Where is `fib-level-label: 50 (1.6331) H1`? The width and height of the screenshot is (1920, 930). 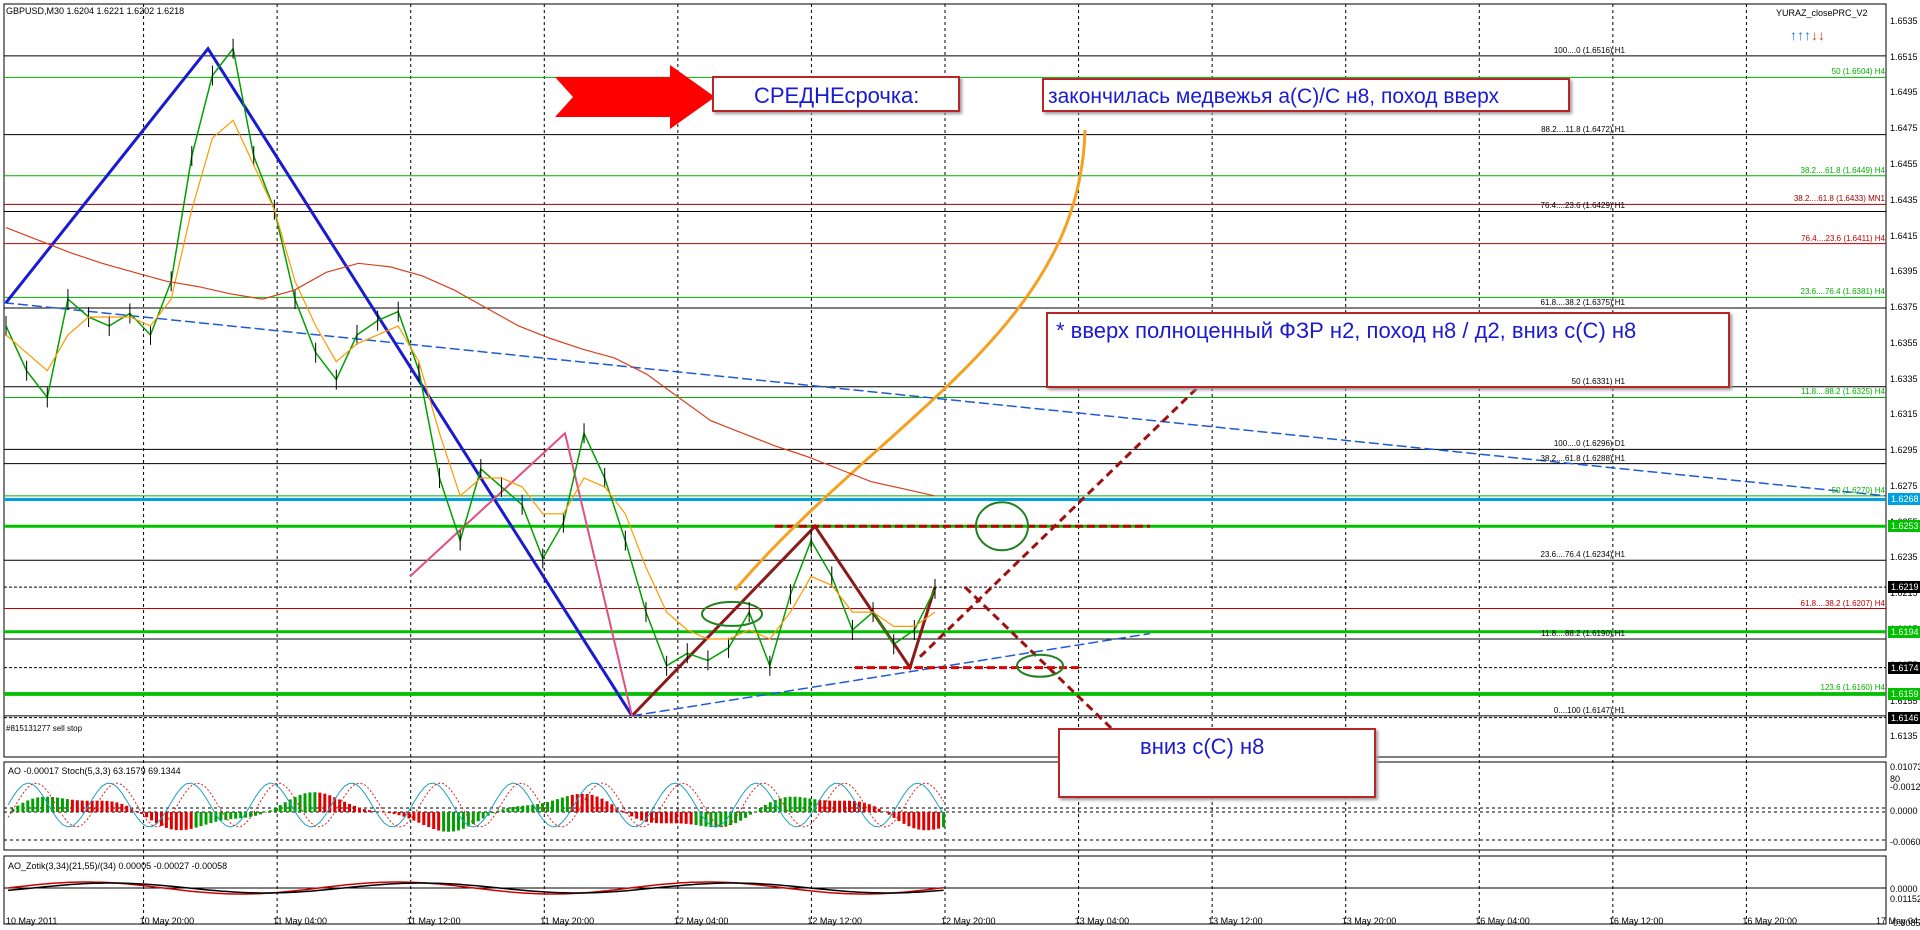 fib-level-label: 50 (1.6331) H1 is located at coordinates (1598, 381).